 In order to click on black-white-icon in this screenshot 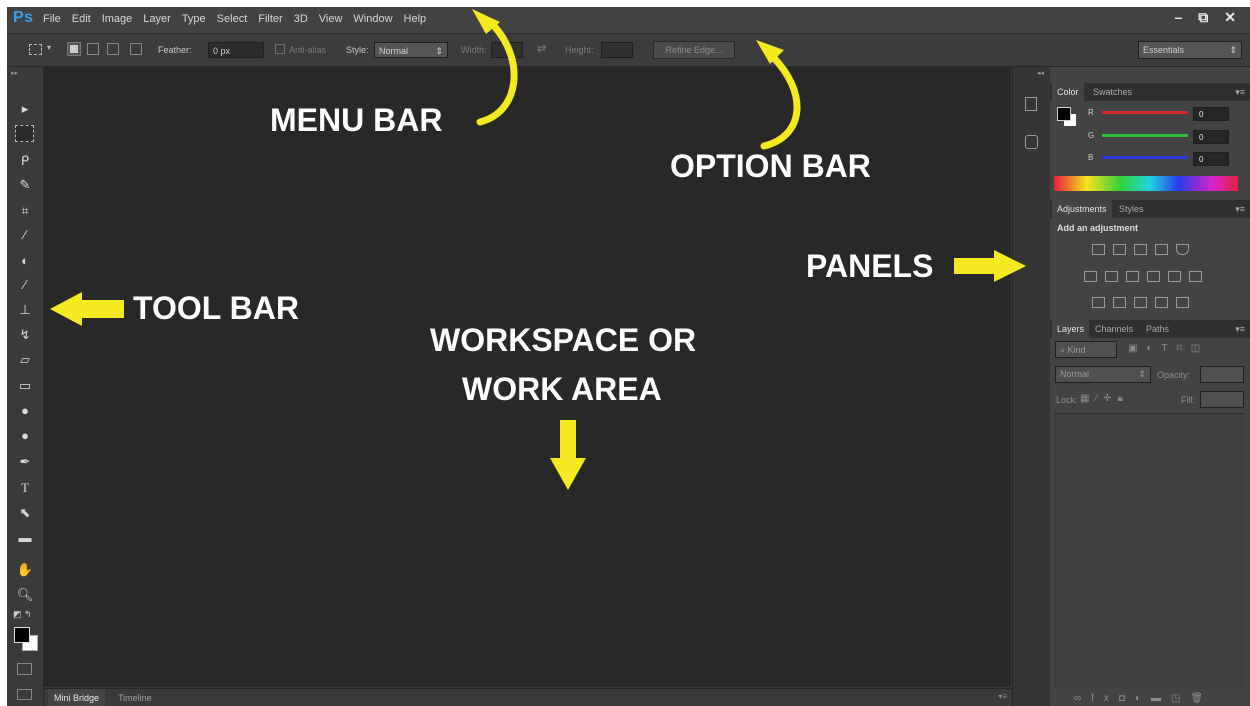, I will do `click(1132, 276)`.